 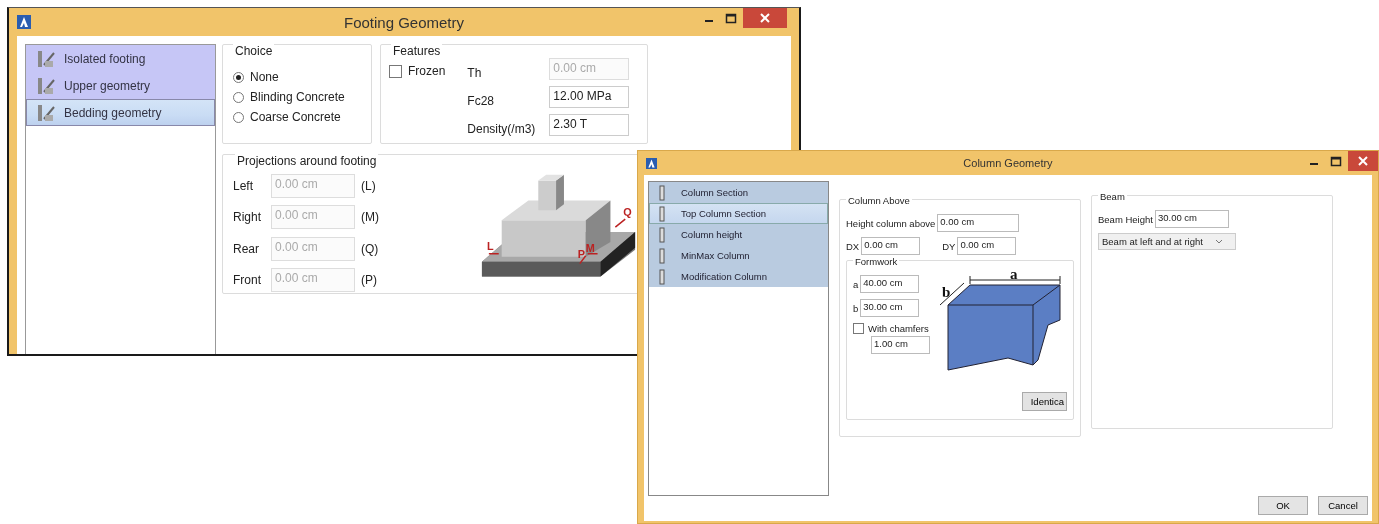 I want to click on field-label: Height column above, so click(x=891, y=223).